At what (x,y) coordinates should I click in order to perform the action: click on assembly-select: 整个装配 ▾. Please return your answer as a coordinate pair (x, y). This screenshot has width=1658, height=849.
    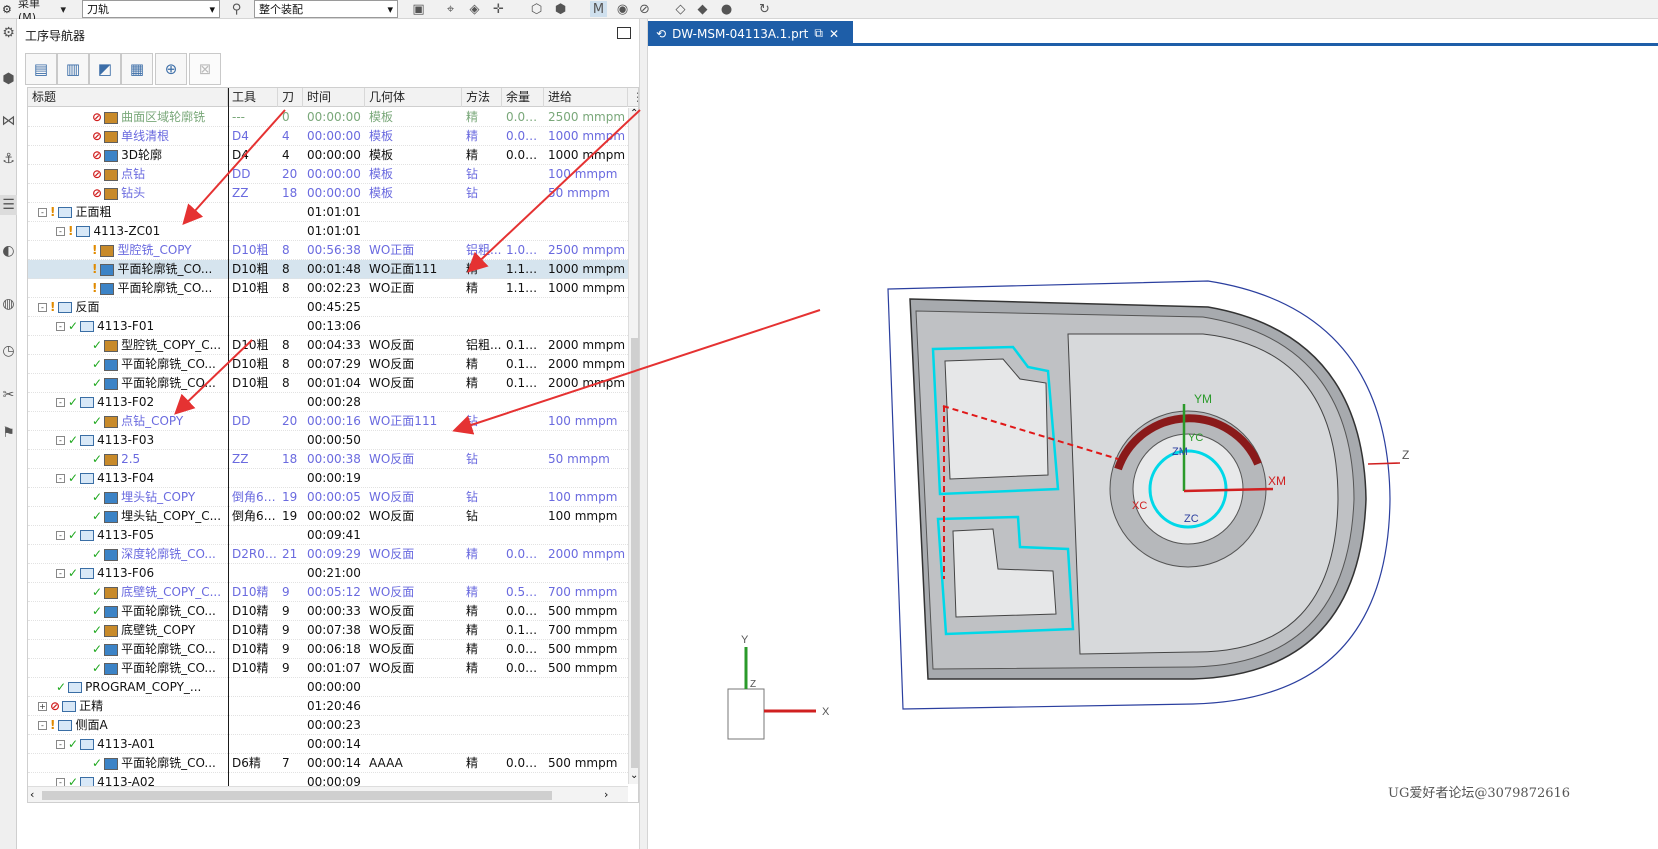
    Looking at the image, I should click on (326, 9).